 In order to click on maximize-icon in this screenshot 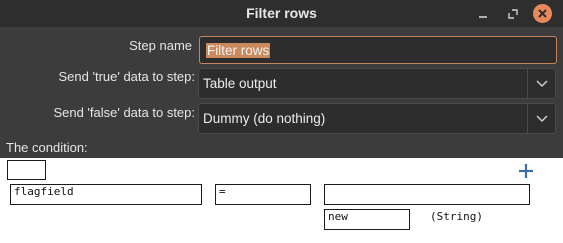, I will do `click(513, 14)`.